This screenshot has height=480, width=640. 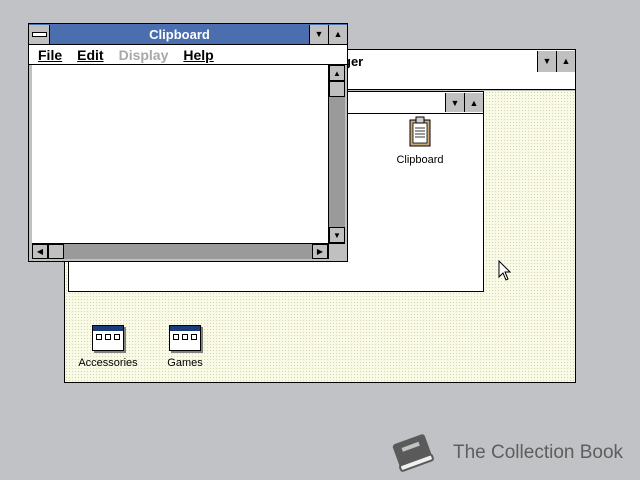 I want to click on group-icon-games: Games, so click(x=185, y=347).